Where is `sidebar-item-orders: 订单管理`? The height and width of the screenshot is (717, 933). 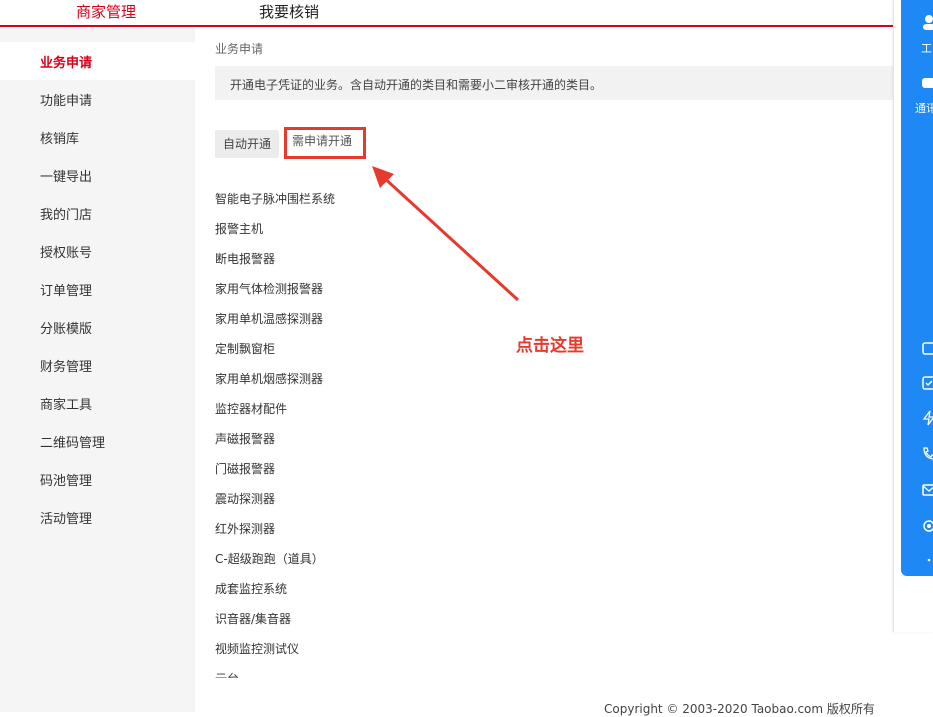
sidebar-item-orders: 订单管理 is located at coordinates (97, 289).